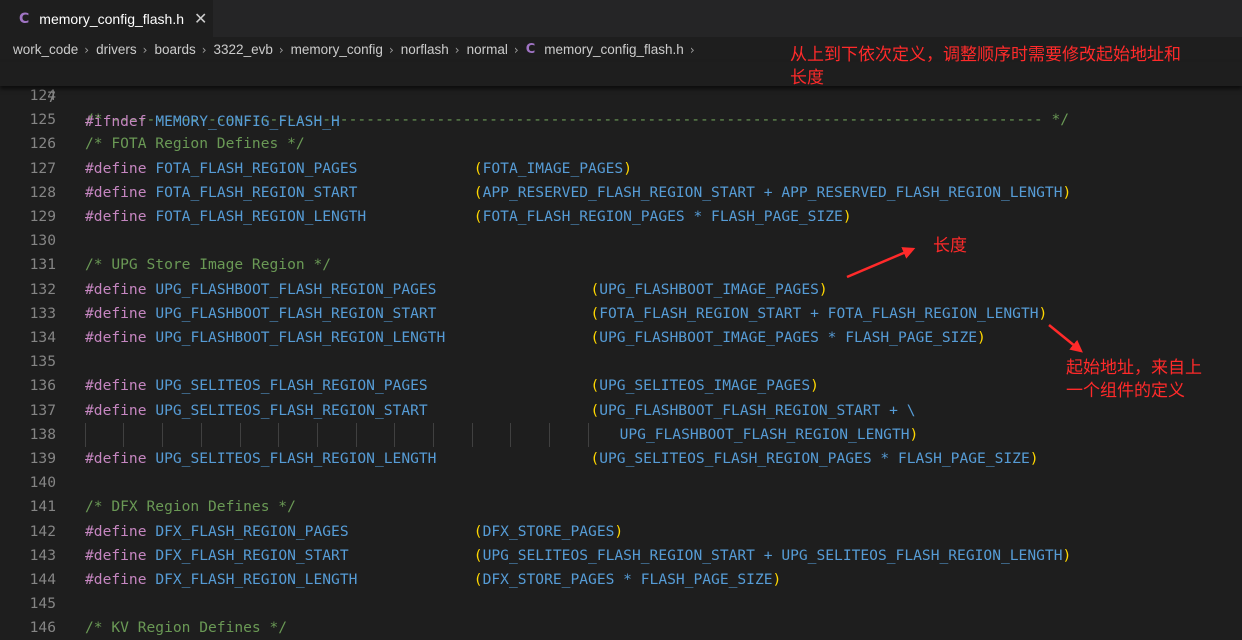 The width and height of the screenshot is (1242, 640). I want to click on line-number: 133, so click(42, 313).